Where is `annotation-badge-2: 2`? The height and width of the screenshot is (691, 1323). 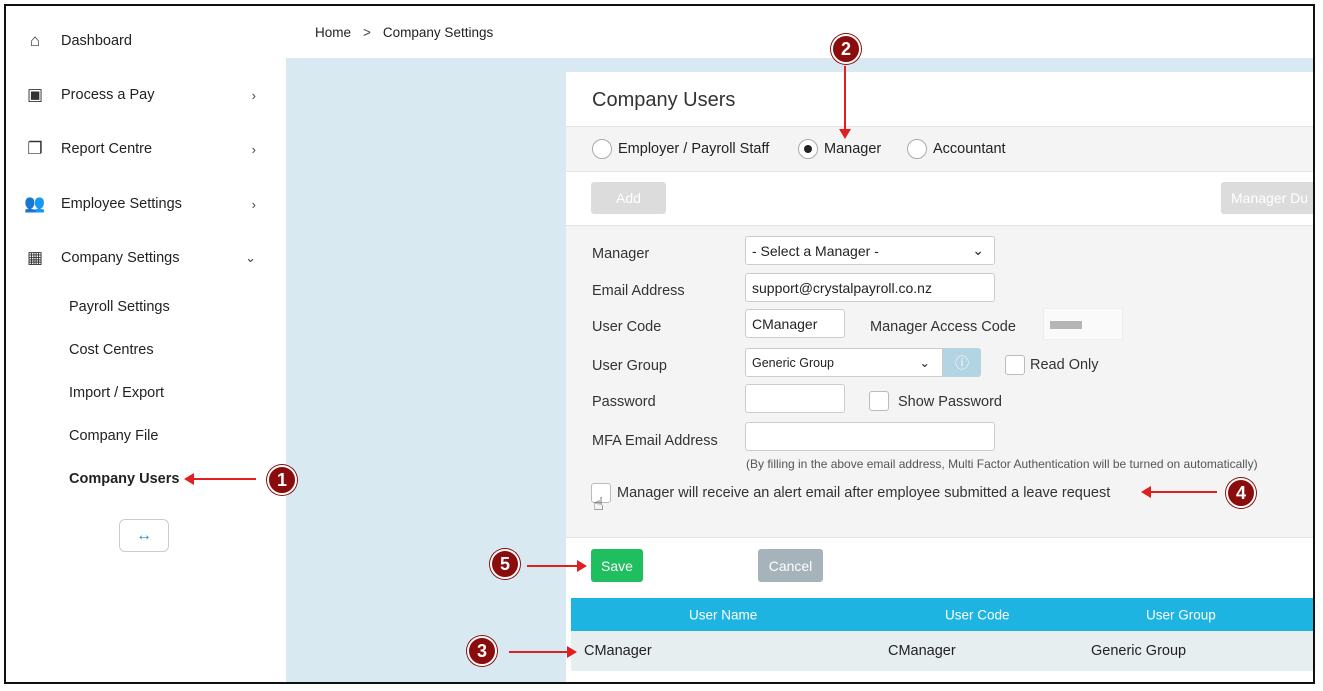
annotation-badge-2: 2 is located at coordinates (846, 49).